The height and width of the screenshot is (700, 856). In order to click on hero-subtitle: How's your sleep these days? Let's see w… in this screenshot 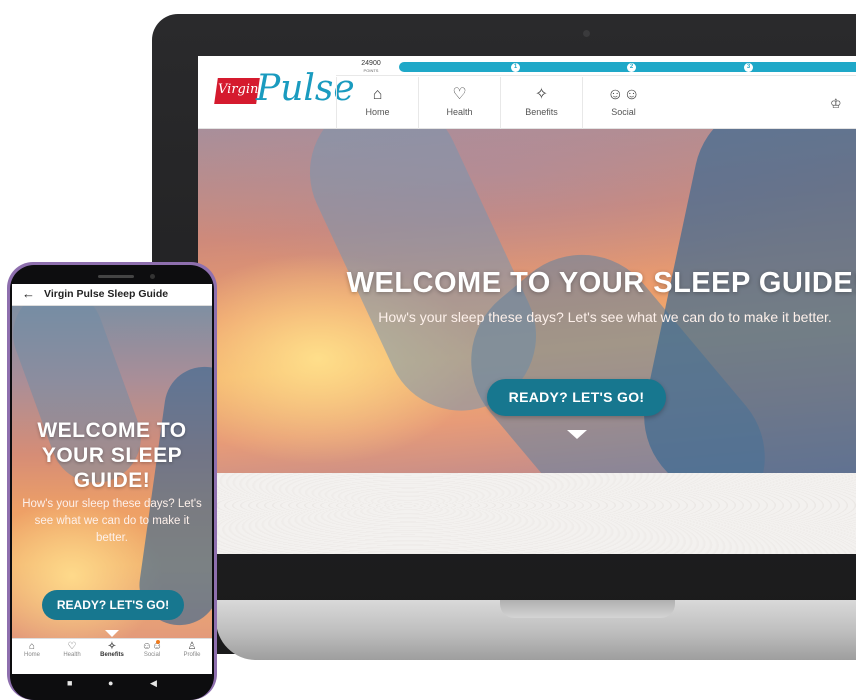, I will do `click(605, 317)`.